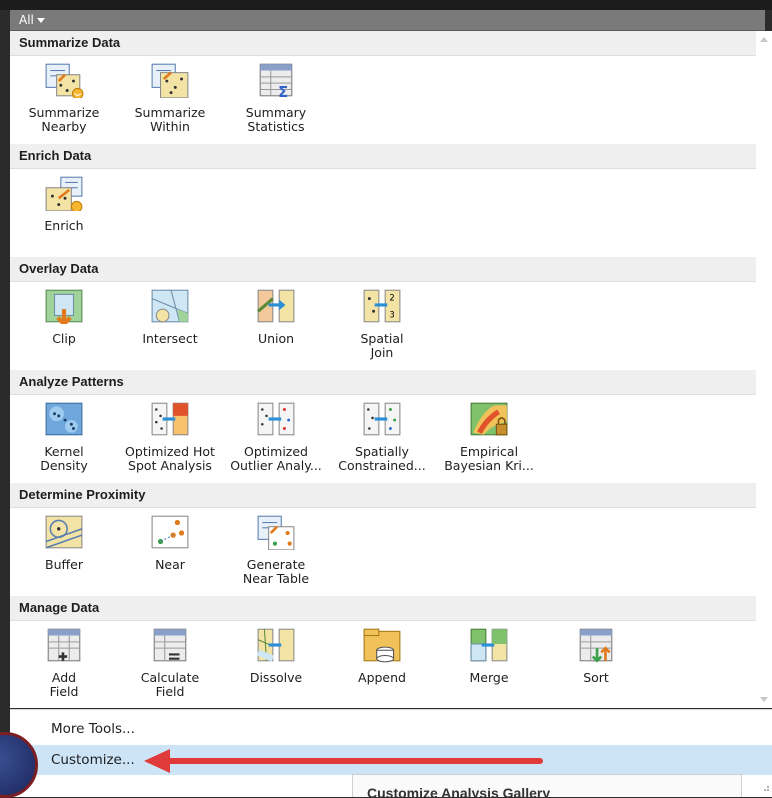  Describe the element at coordinates (276, 677) in the screenshot. I see `tool-label: Dissolve` at that location.